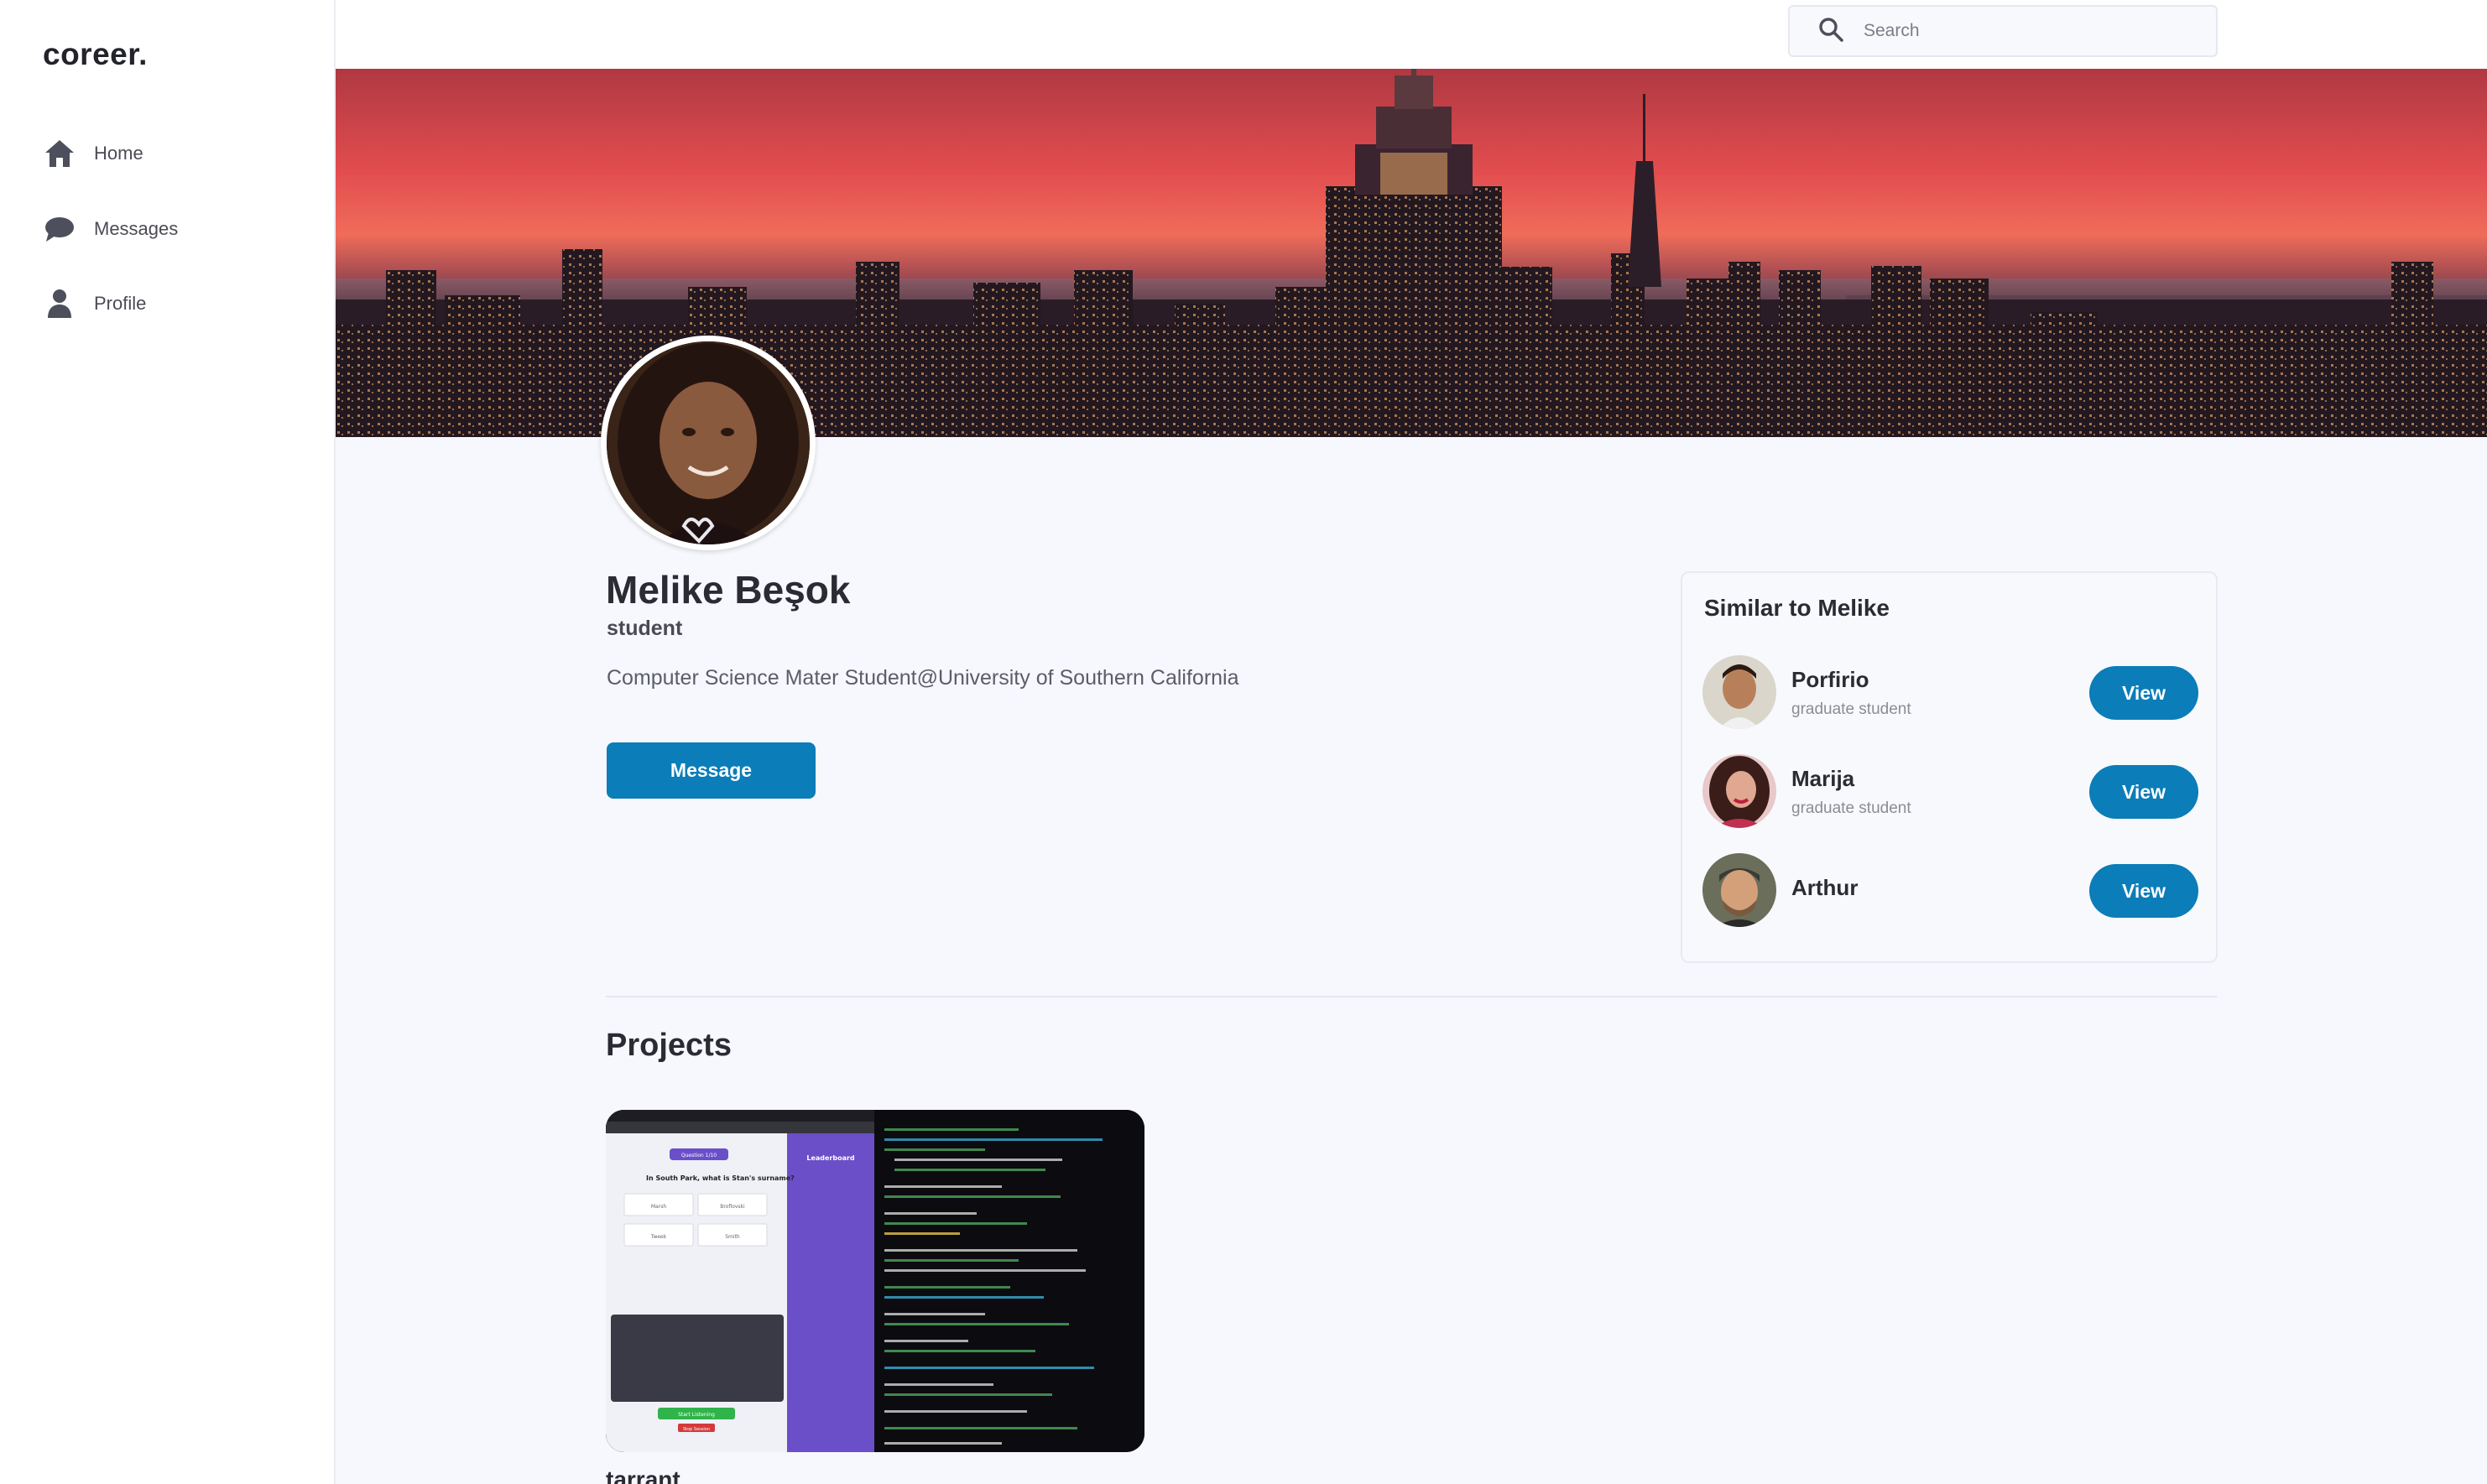 Image resolution: width=2487 pixels, height=1484 pixels. Describe the element at coordinates (721, 1178) in the screenshot. I see `preview-question: In South Park, what is Stan's surname?` at that location.